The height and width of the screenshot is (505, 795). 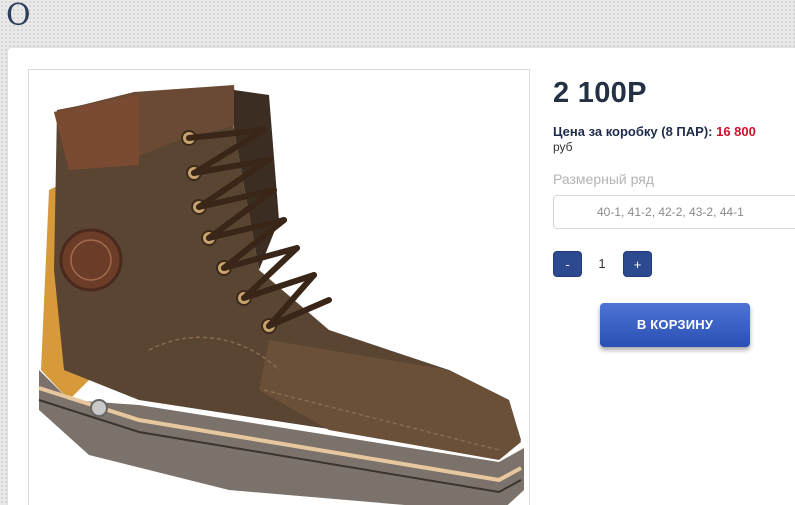 What do you see at coordinates (736, 131) in the screenshot?
I see `box-price-value: 16 800` at bounding box center [736, 131].